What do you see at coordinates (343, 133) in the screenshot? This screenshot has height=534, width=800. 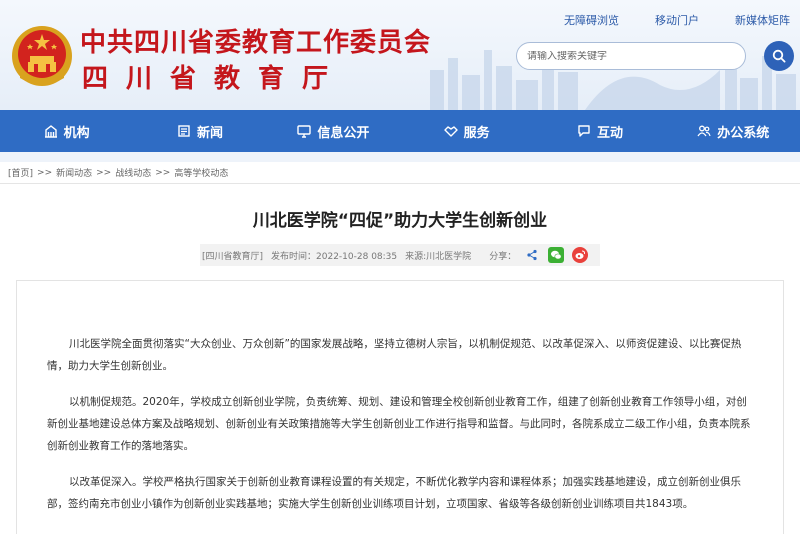 I see `nav-item-label: 信息公开` at bounding box center [343, 133].